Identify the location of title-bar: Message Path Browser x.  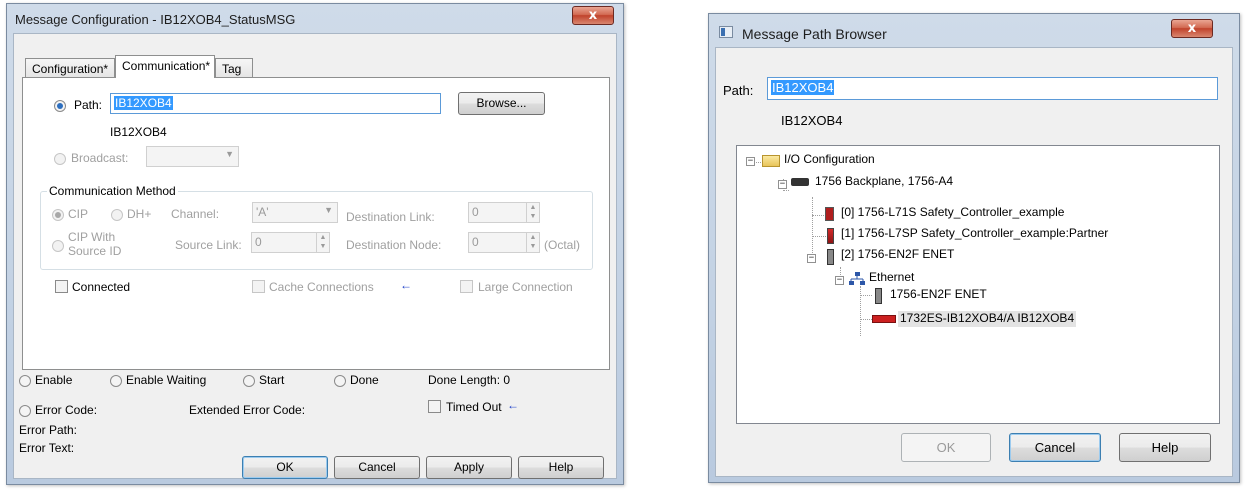
(974, 29).